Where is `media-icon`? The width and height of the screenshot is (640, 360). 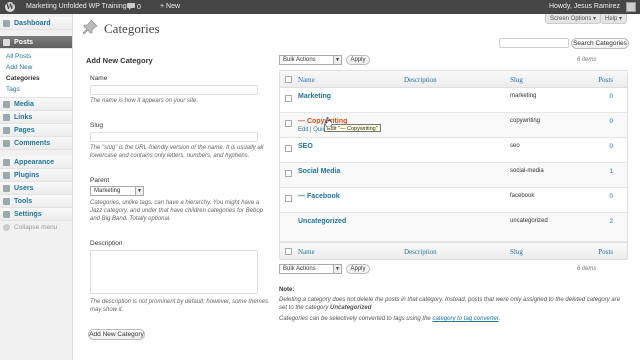
media-icon is located at coordinates (6, 104).